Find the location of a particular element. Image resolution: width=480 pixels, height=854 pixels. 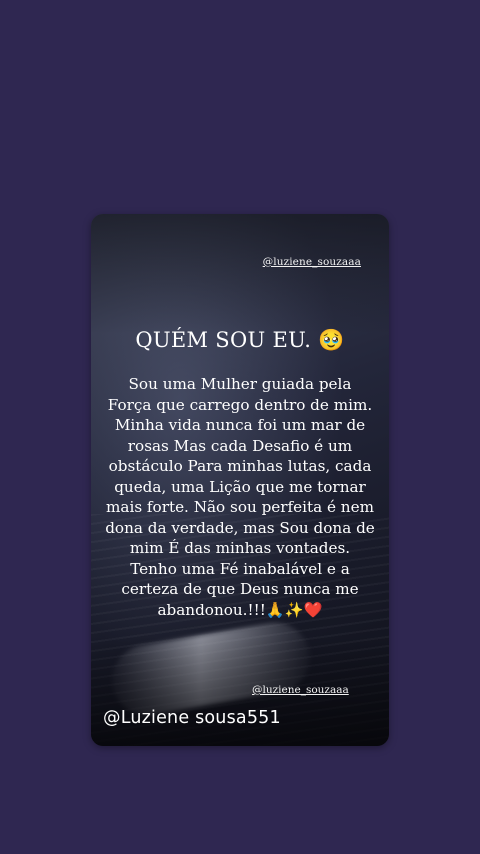

handle-mention-top: @luziene_souzaaa is located at coordinates (312, 262).